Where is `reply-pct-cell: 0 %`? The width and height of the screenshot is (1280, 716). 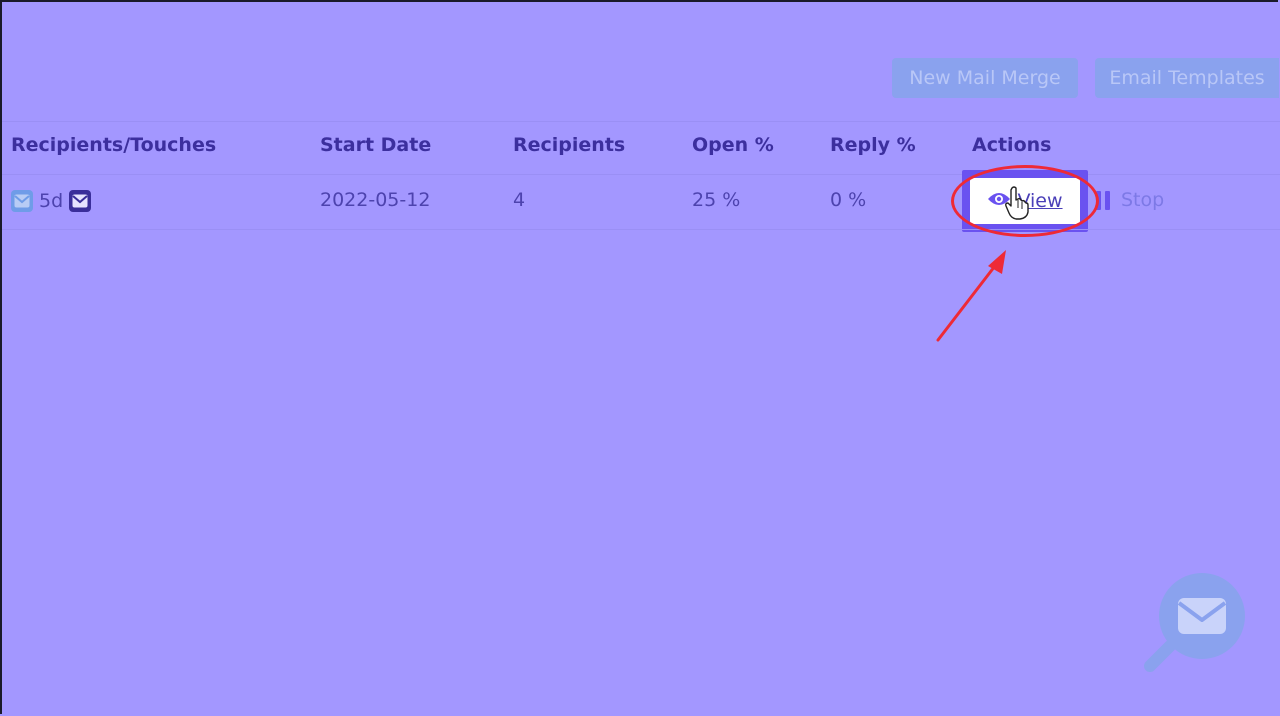
reply-pct-cell: 0 % is located at coordinates (848, 200).